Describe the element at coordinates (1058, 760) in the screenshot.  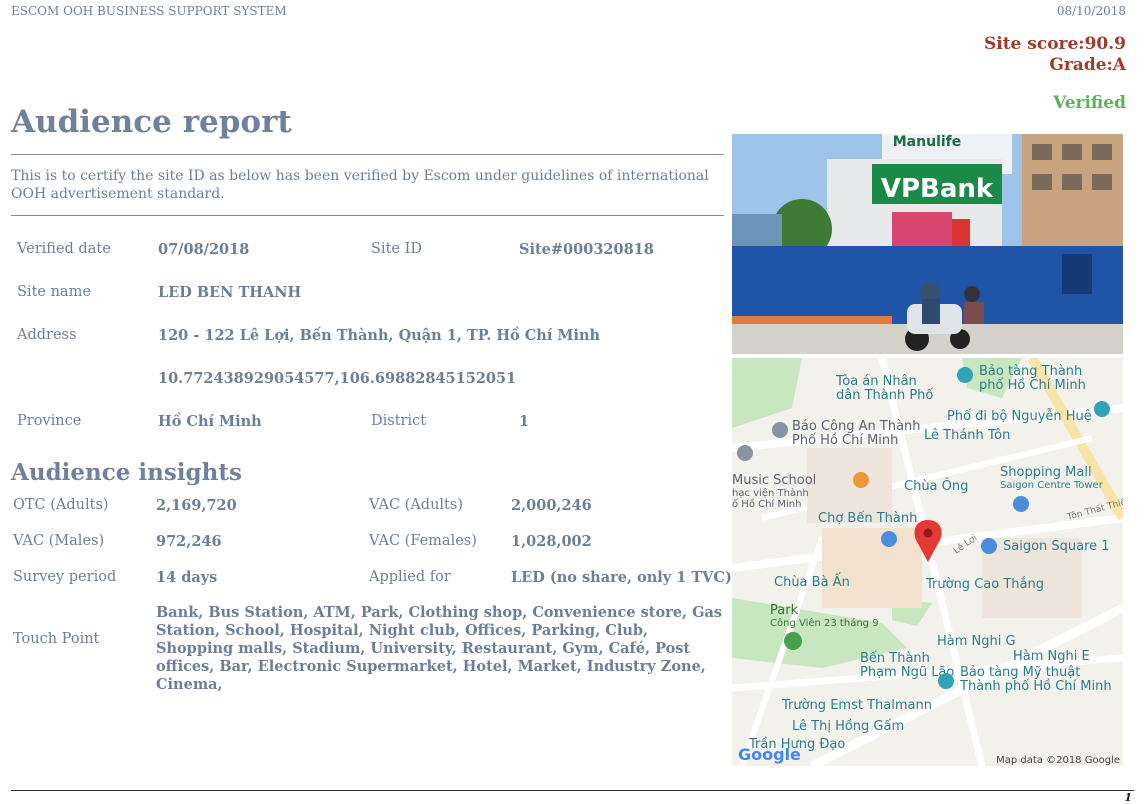
I see `map-attribution: Map data ©2018 Google` at that location.